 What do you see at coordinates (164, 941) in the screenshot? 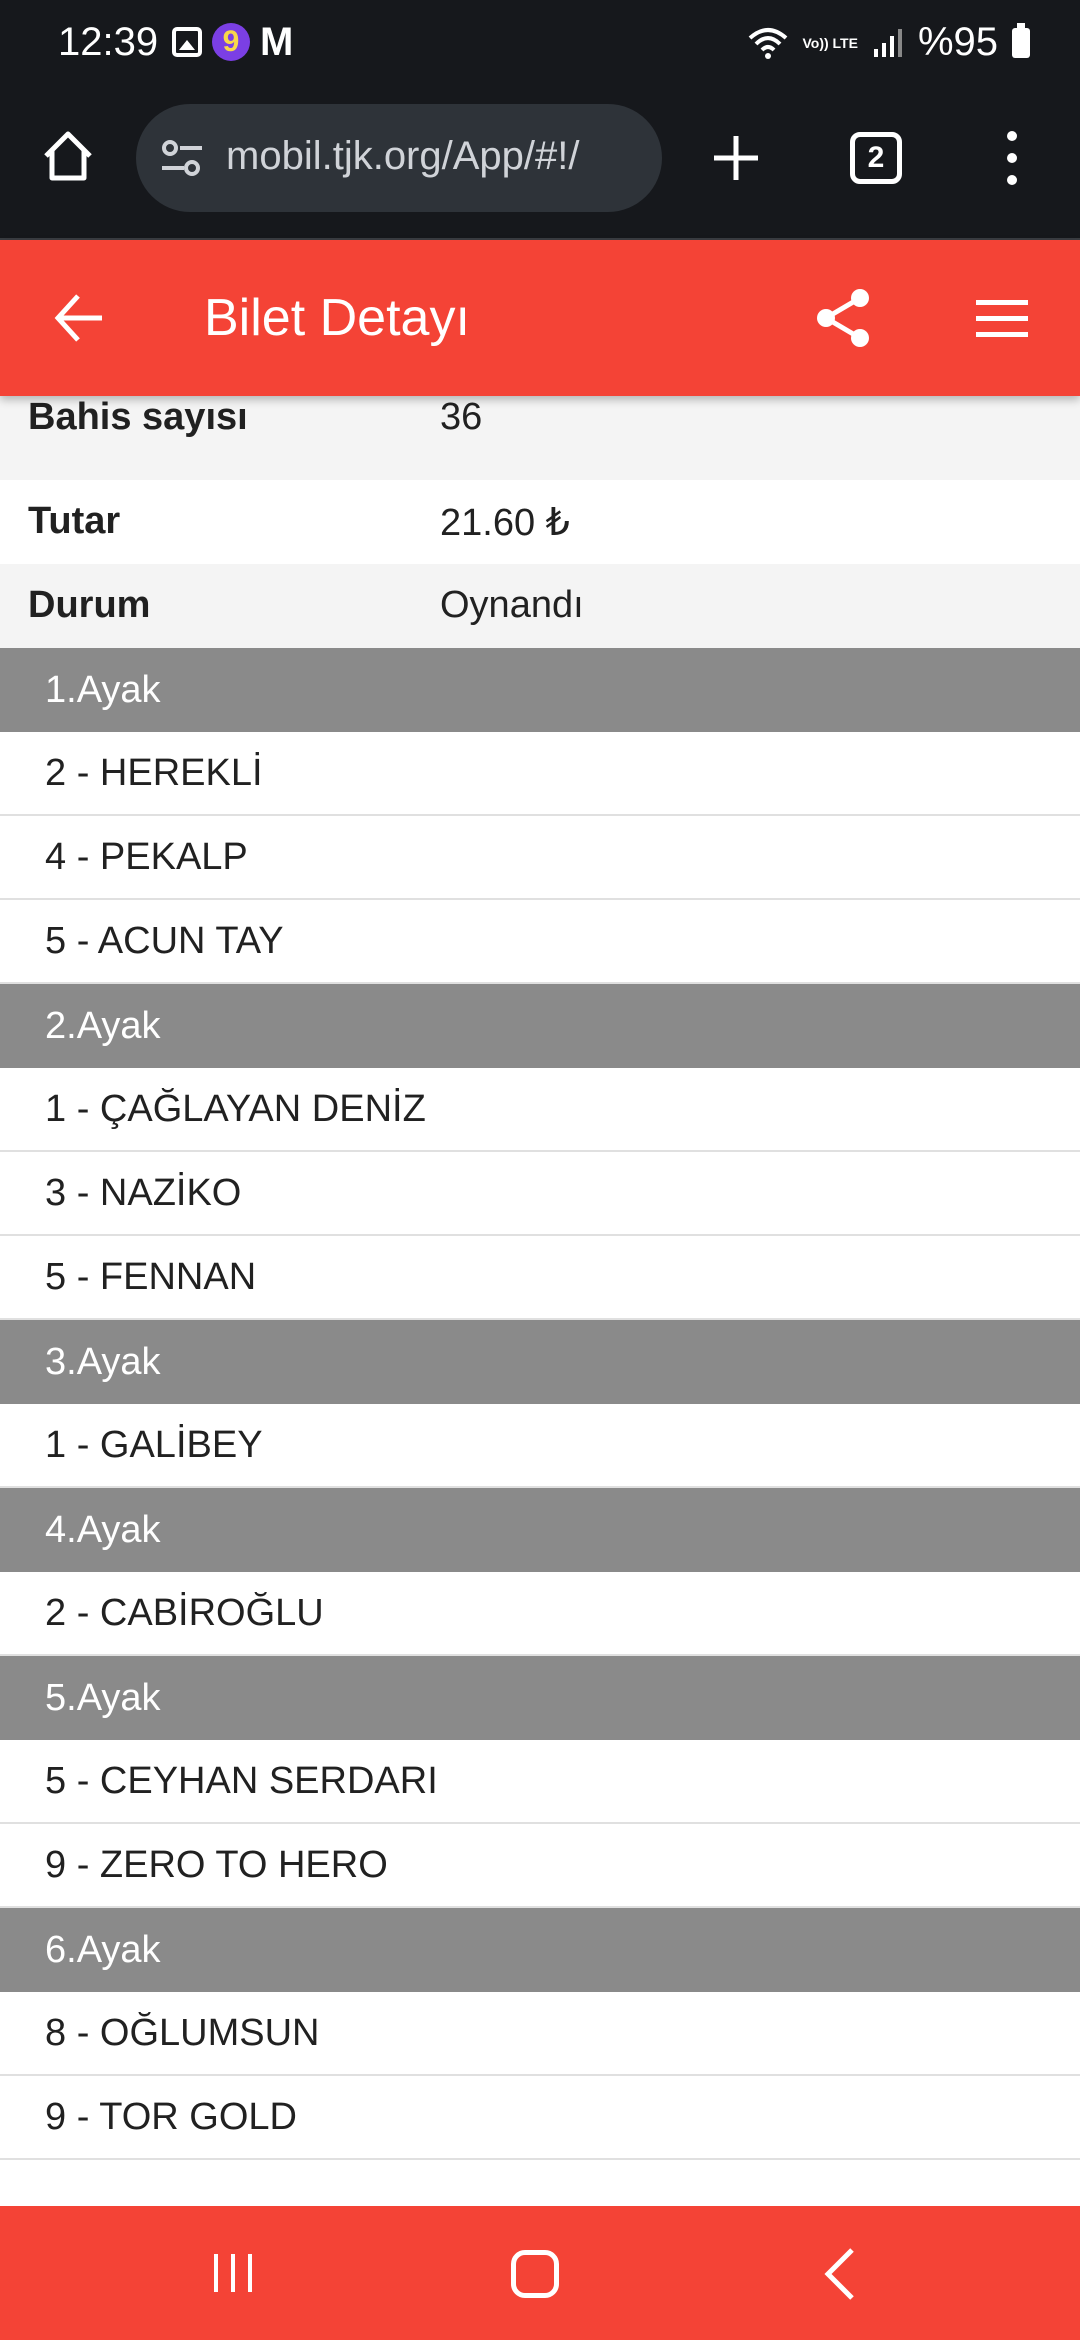
I see `horse-name: 5 - ACUN TAY` at bounding box center [164, 941].